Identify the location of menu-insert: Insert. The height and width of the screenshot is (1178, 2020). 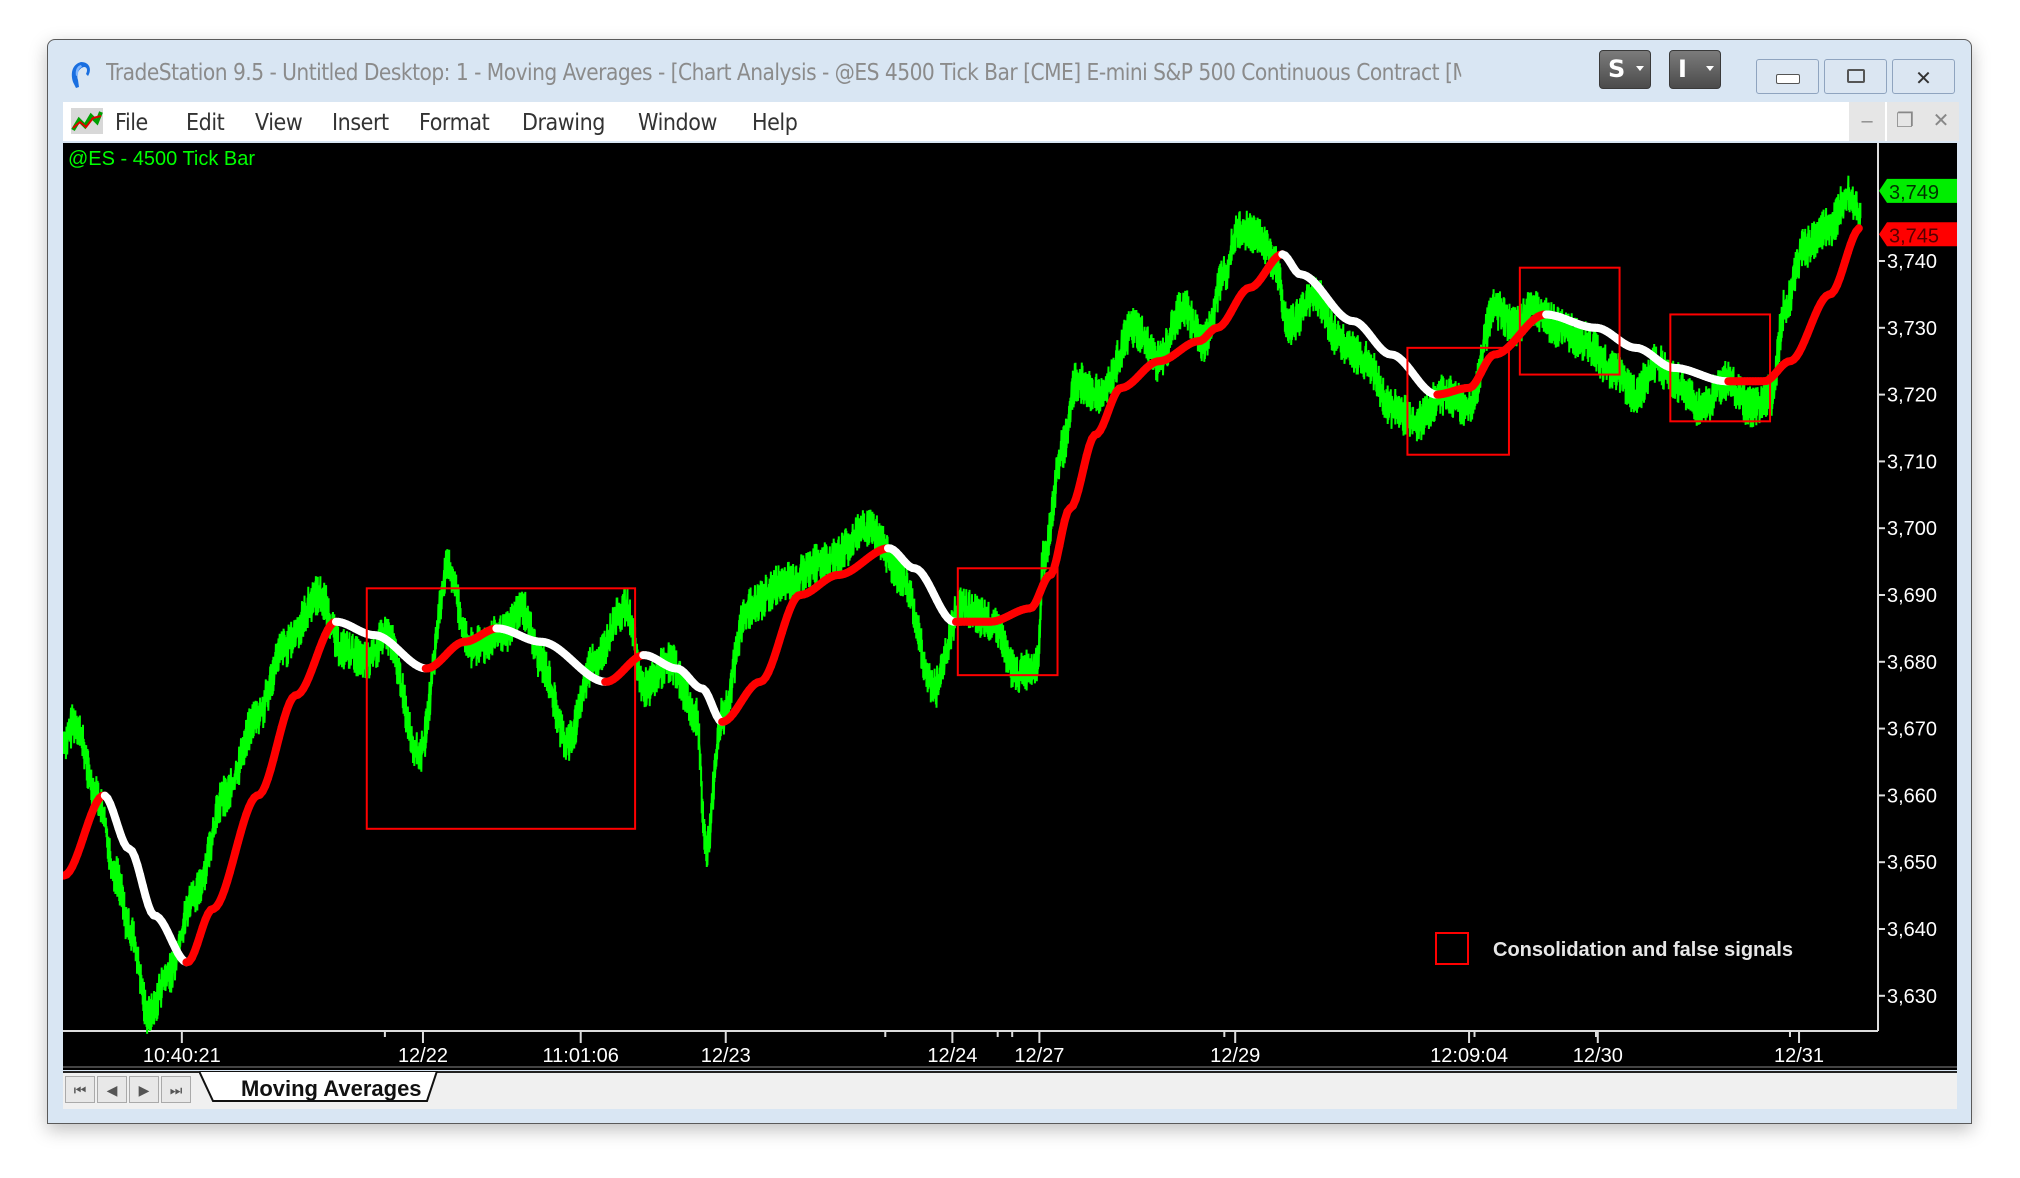
(360, 123).